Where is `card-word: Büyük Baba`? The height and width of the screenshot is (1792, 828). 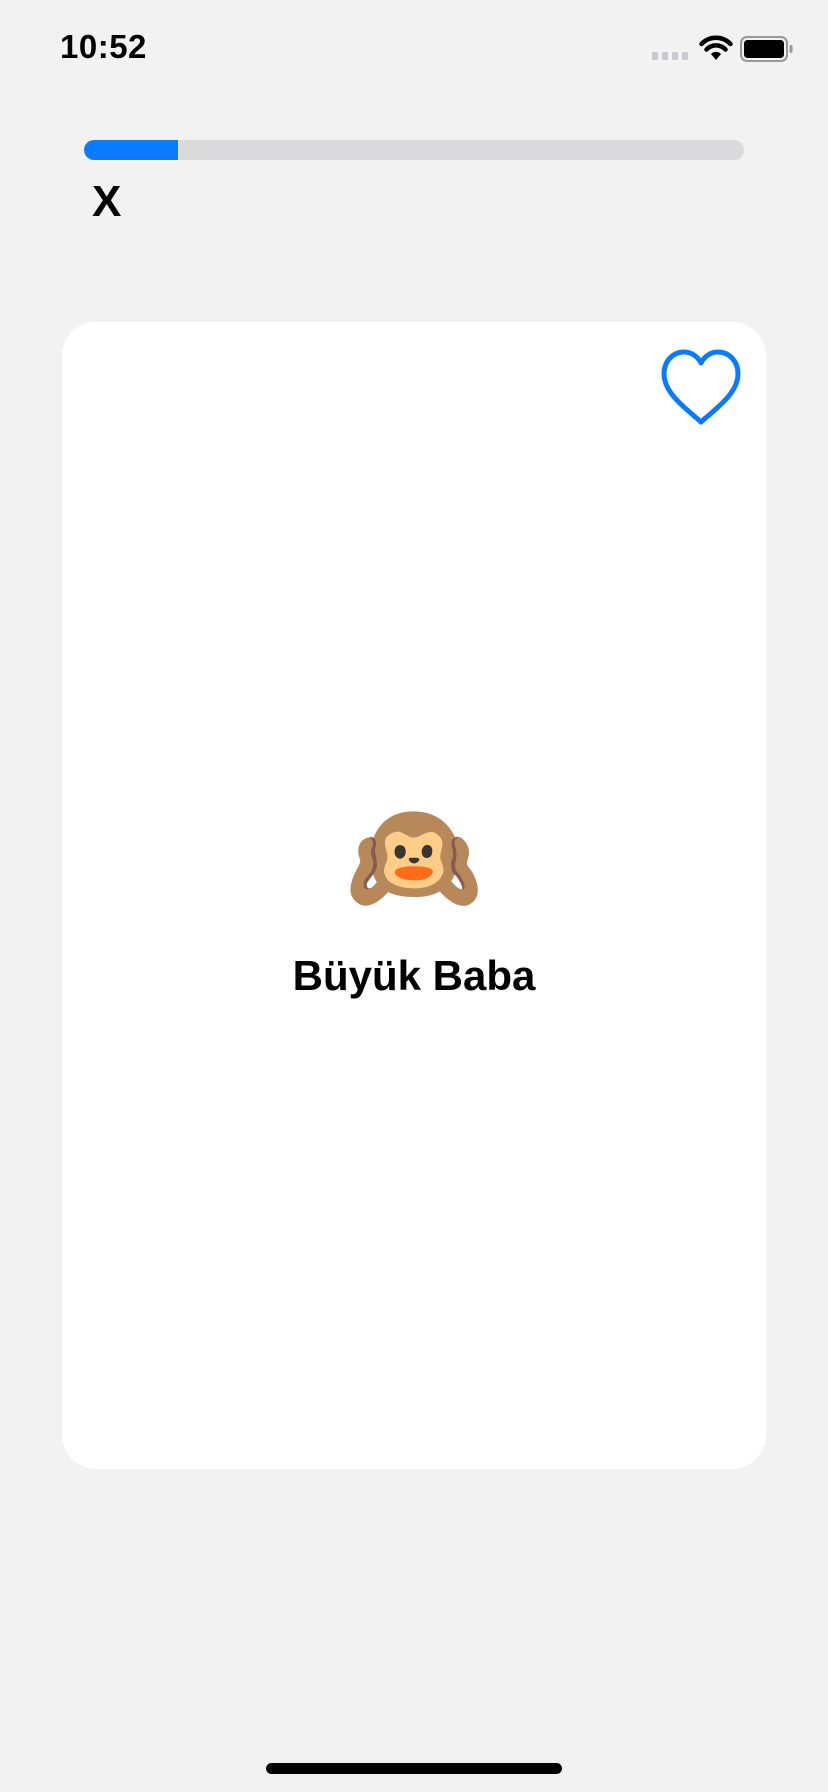
card-word: Büyük Baba is located at coordinates (414, 975).